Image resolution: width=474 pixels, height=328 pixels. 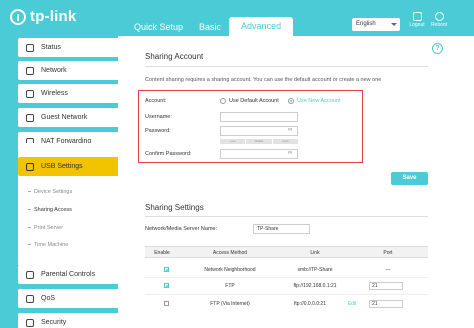 I want to click on confirm-password-label: Confirm Password:, so click(x=168, y=154).